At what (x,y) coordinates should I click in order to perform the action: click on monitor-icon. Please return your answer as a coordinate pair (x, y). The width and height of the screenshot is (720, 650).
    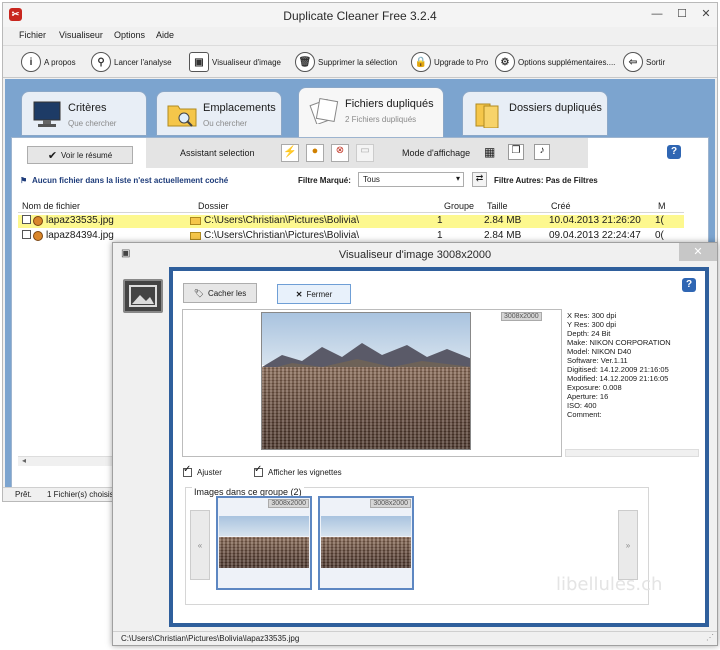
    Looking at the image, I should click on (47, 114).